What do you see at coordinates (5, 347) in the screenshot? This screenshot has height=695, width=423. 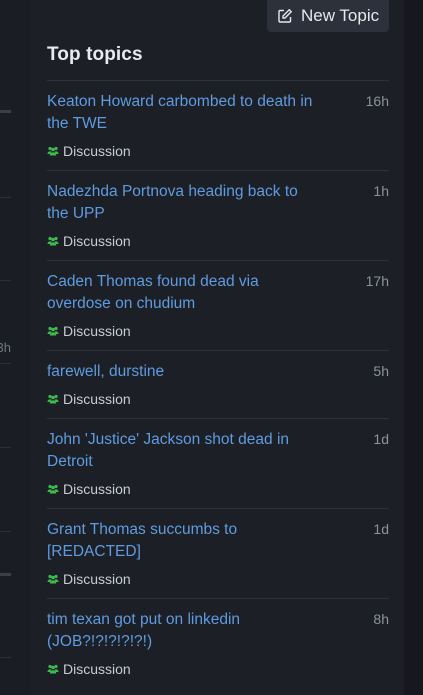 I see `main-time-label: 3h` at bounding box center [5, 347].